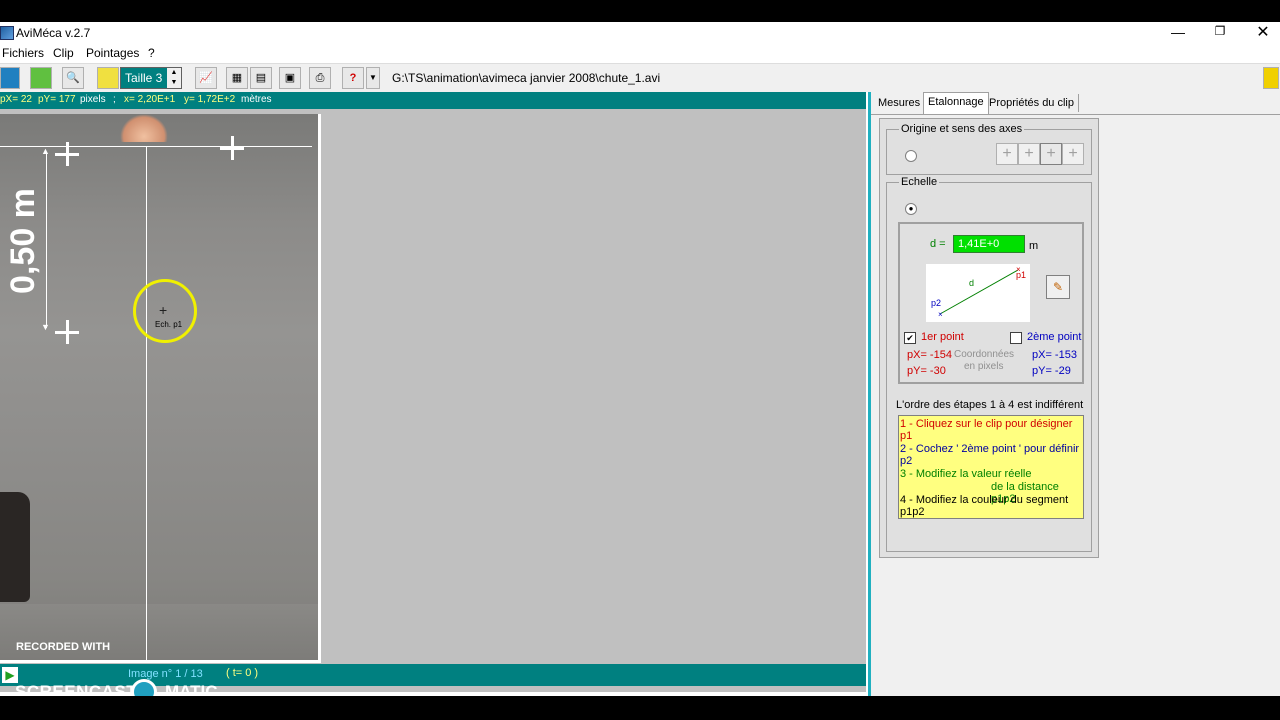  What do you see at coordinates (910, 338) in the screenshot?
I see `point1-checkbox: ✔` at bounding box center [910, 338].